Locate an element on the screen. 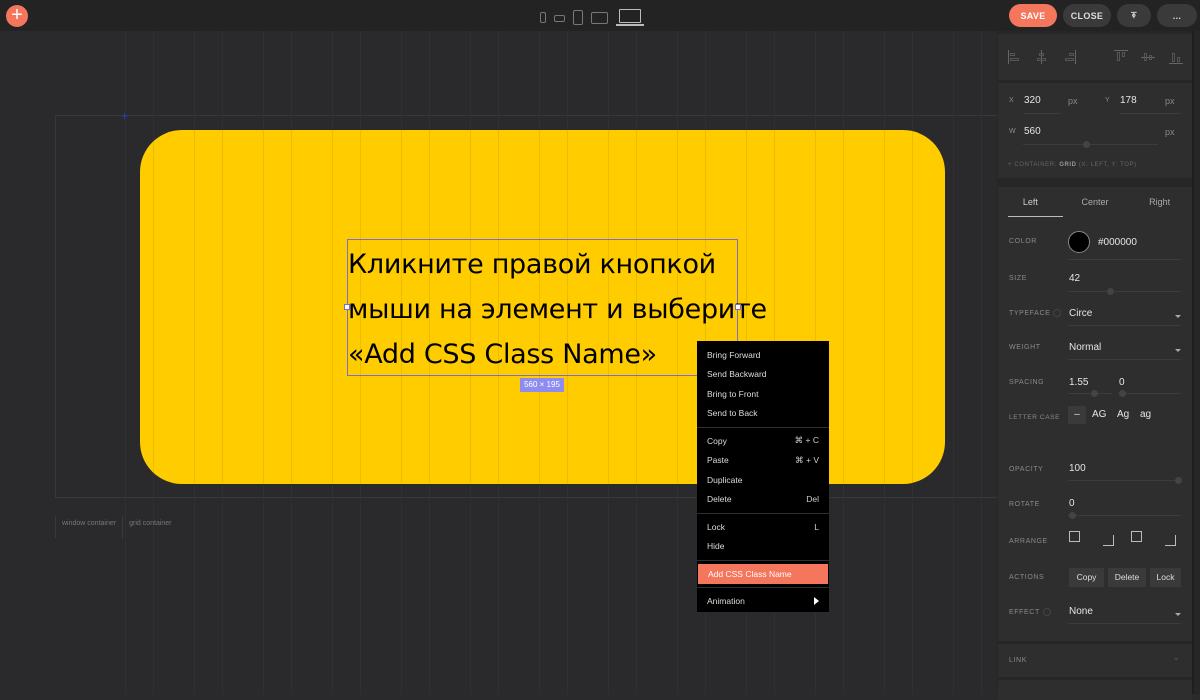 The height and width of the screenshot is (700, 1200). spacing-label: SPACING is located at coordinates (1027, 382).